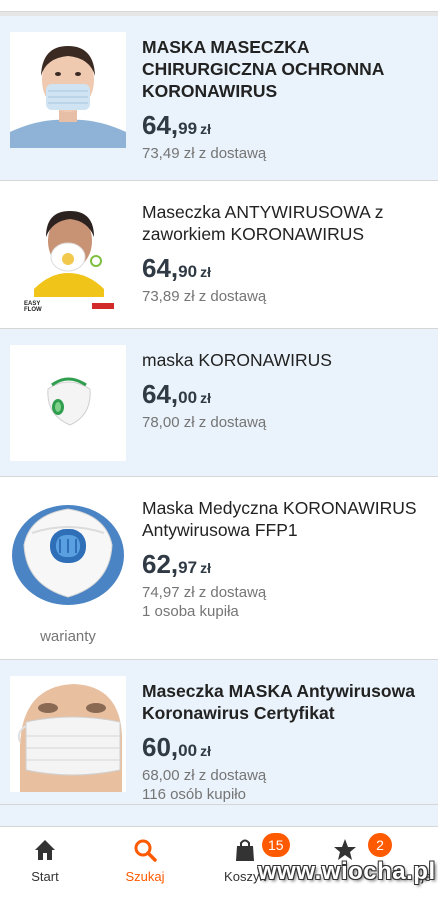  What do you see at coordinates (219, 6) in the screenshot?
I see `previous-item-edge` at bounding box center [219, 6].